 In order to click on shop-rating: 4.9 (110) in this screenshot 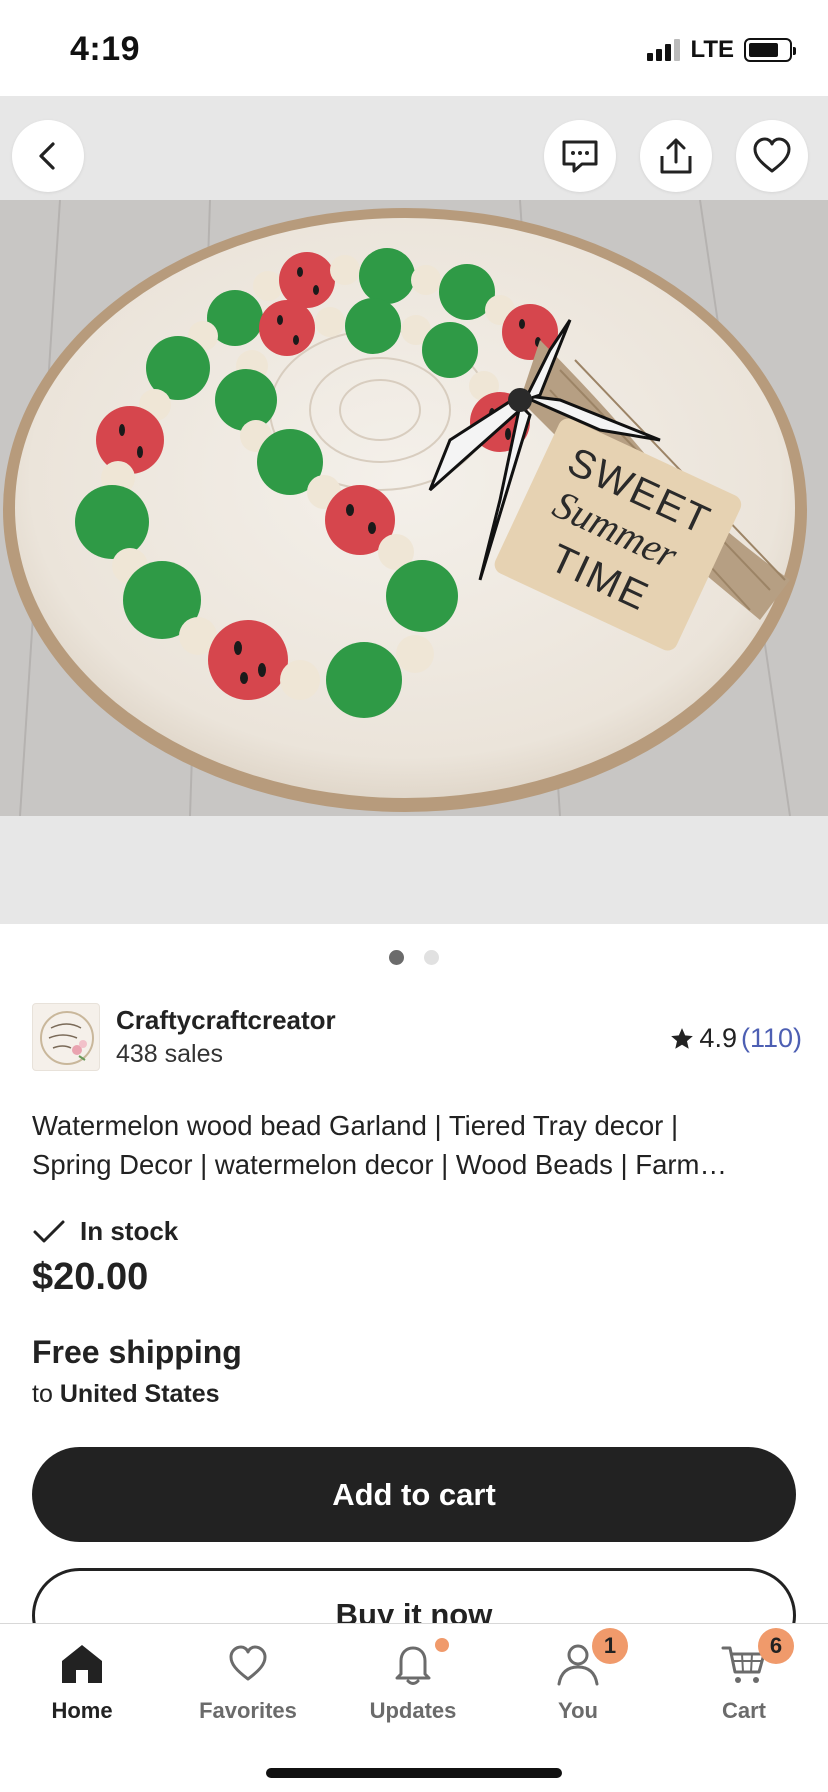, I will do `click(735, 1038)`.